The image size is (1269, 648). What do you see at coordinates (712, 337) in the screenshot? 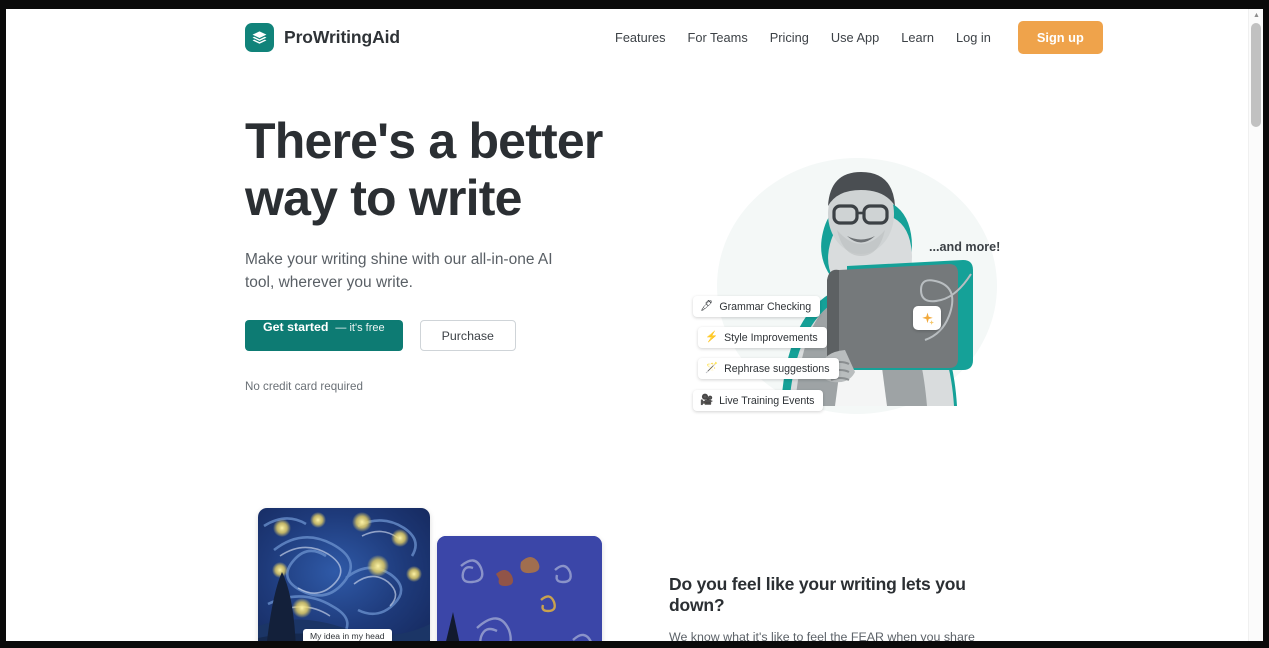
I see `lightning-bolt-icon: ⚡` at bounding box center [712, 337].